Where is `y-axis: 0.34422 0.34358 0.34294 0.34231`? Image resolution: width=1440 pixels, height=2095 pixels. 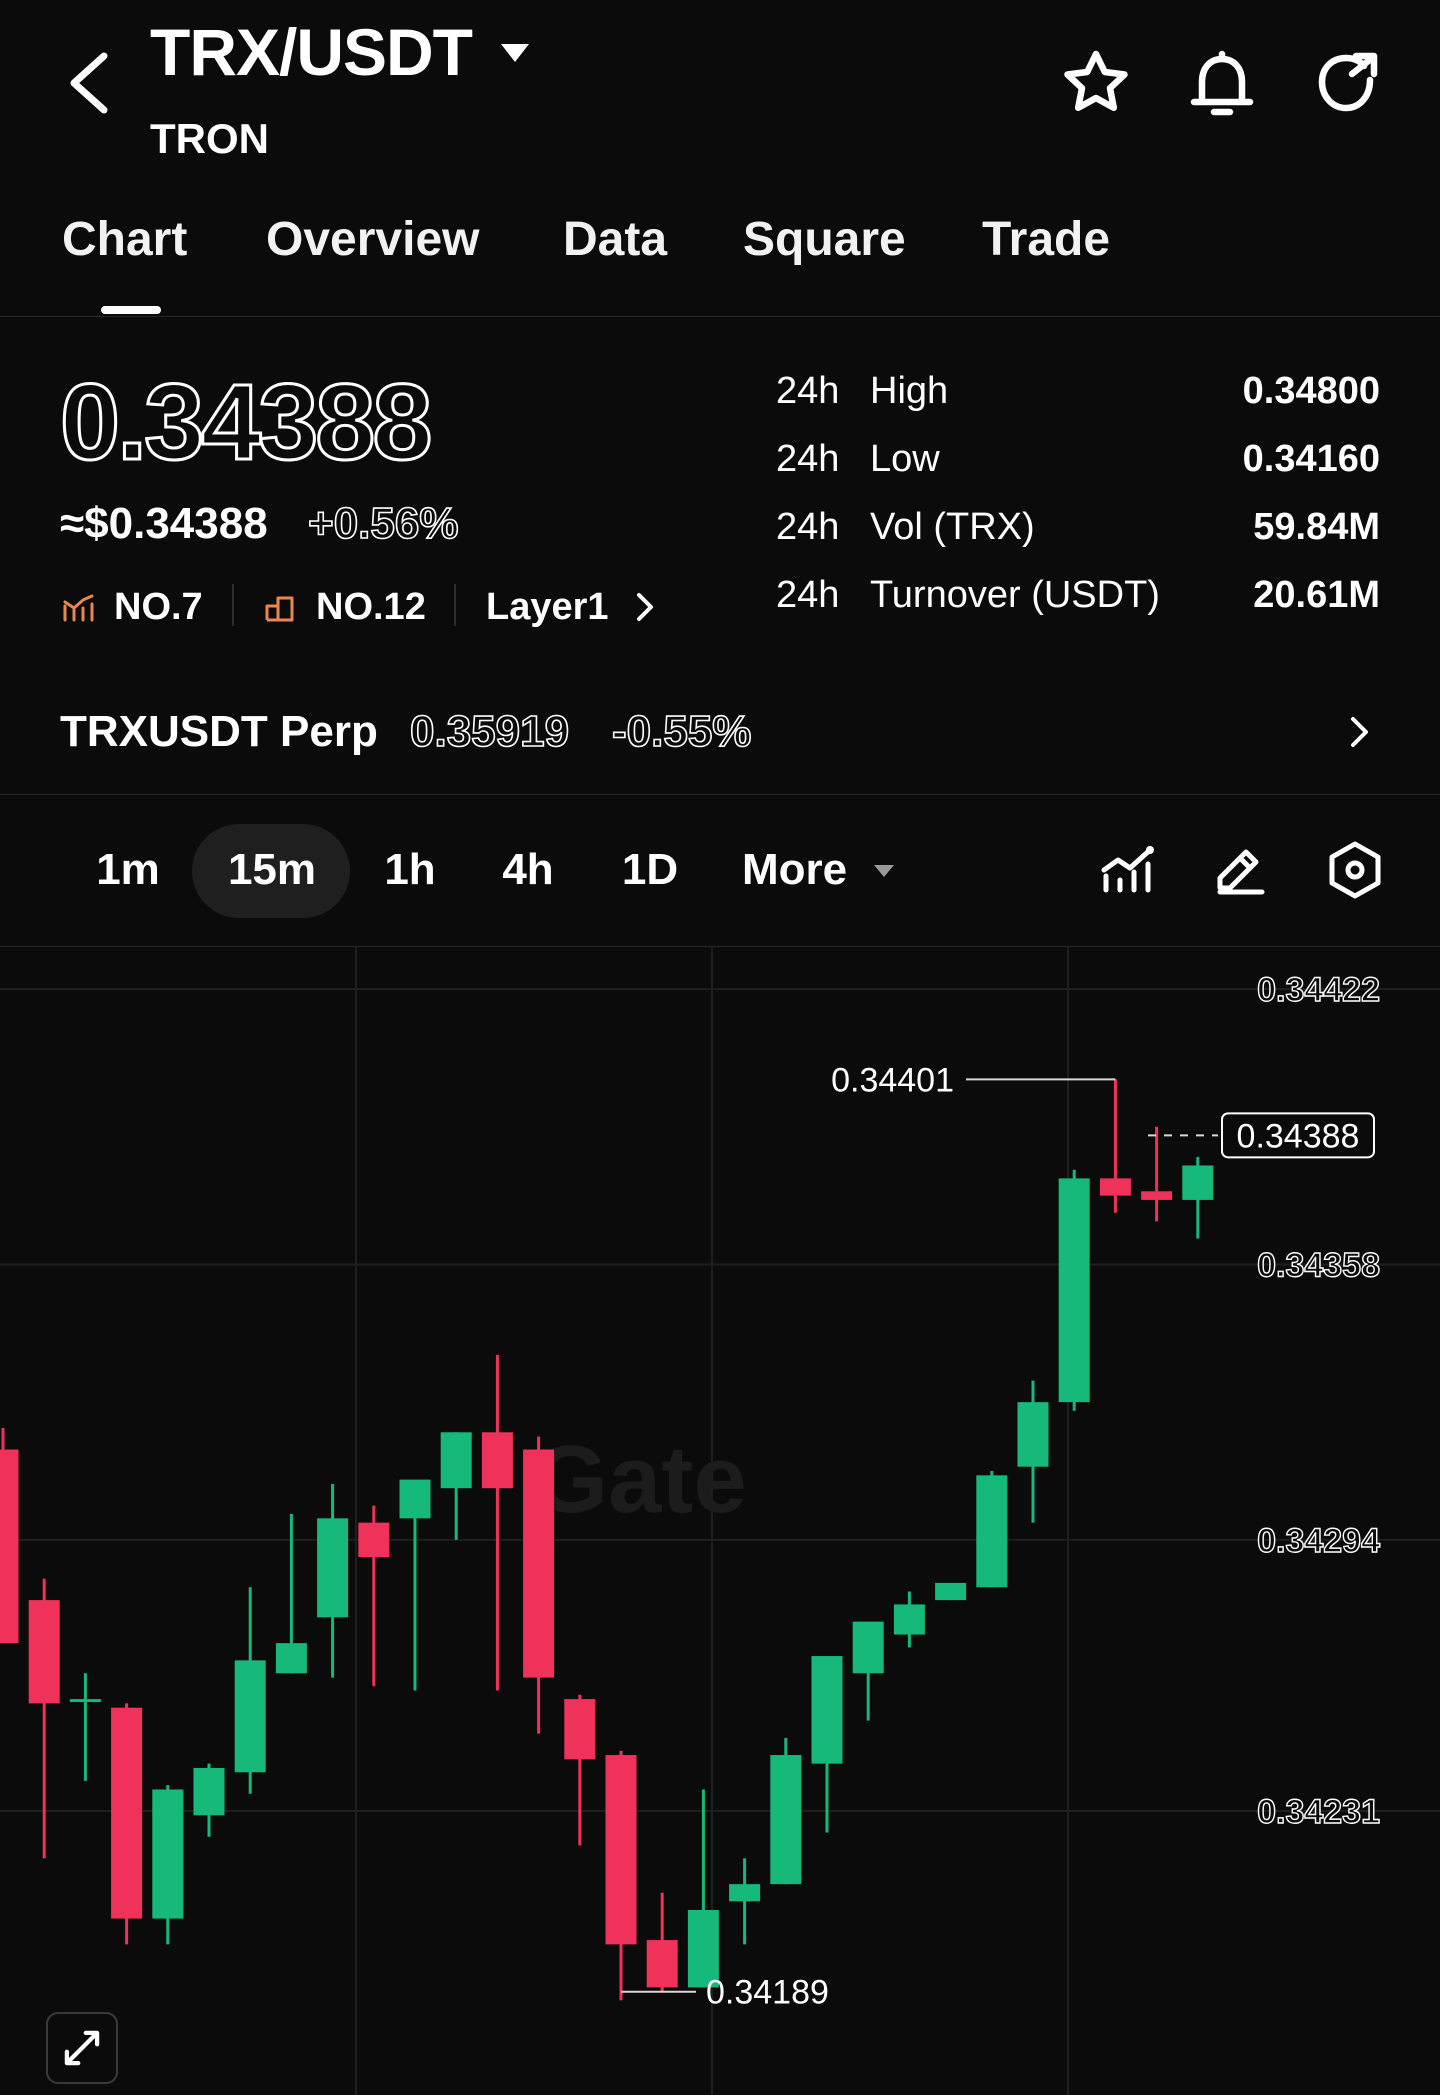 y-axis: 0.34422 0.34358 0.34294 0.34231 is located at coordinates (1318, 1400).